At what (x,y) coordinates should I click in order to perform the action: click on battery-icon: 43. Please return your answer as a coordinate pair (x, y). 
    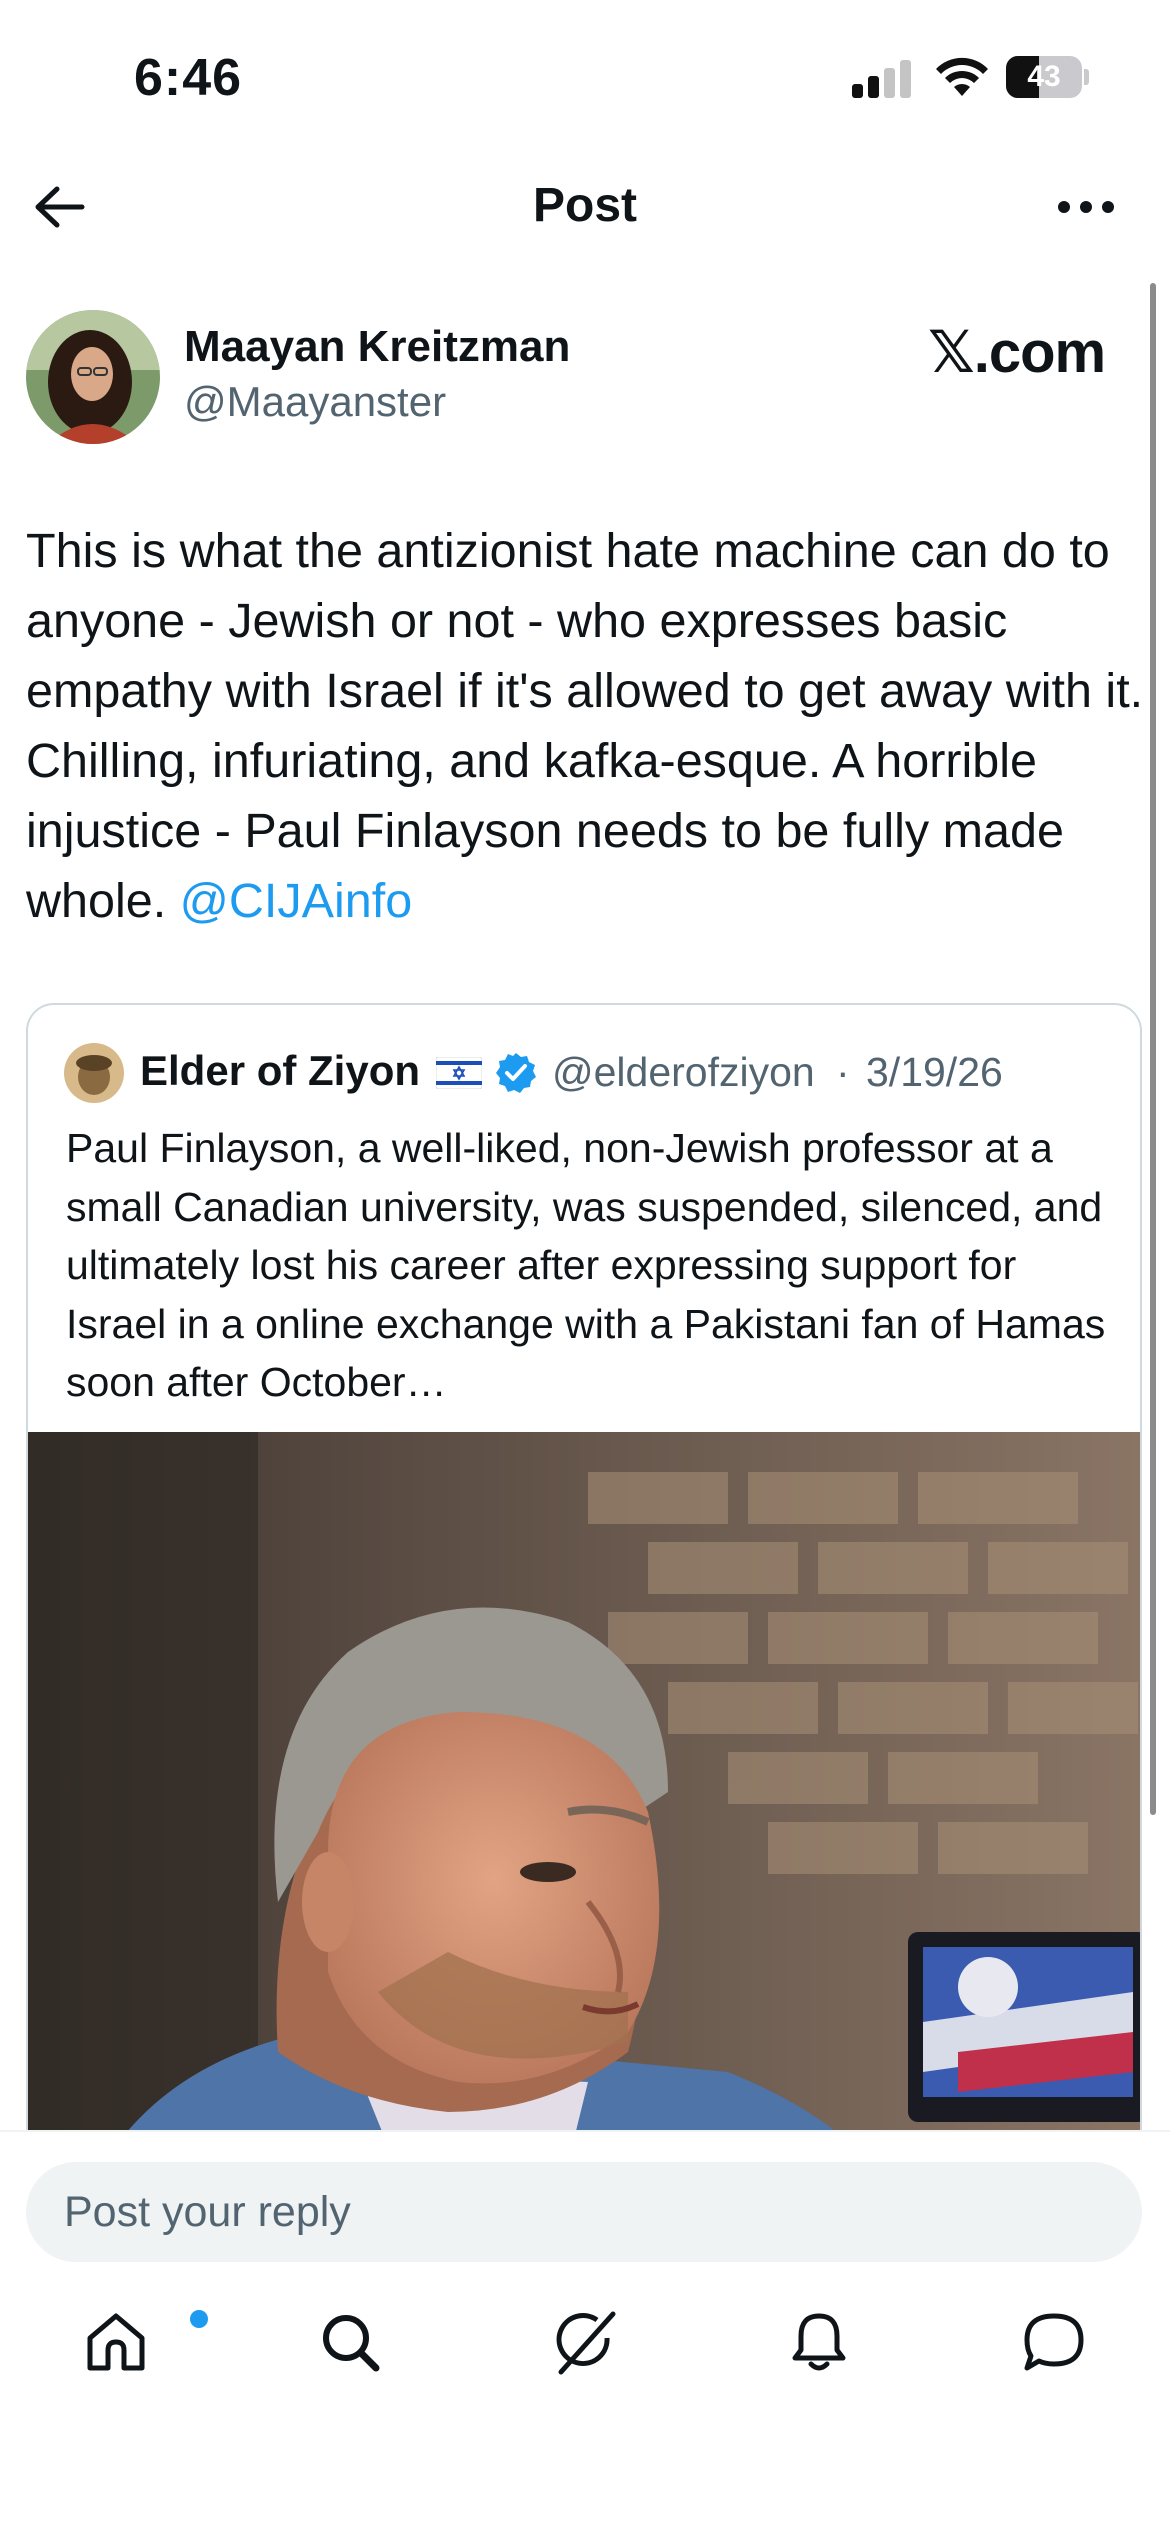
    Looking at the image, I should click on (1047, 77).